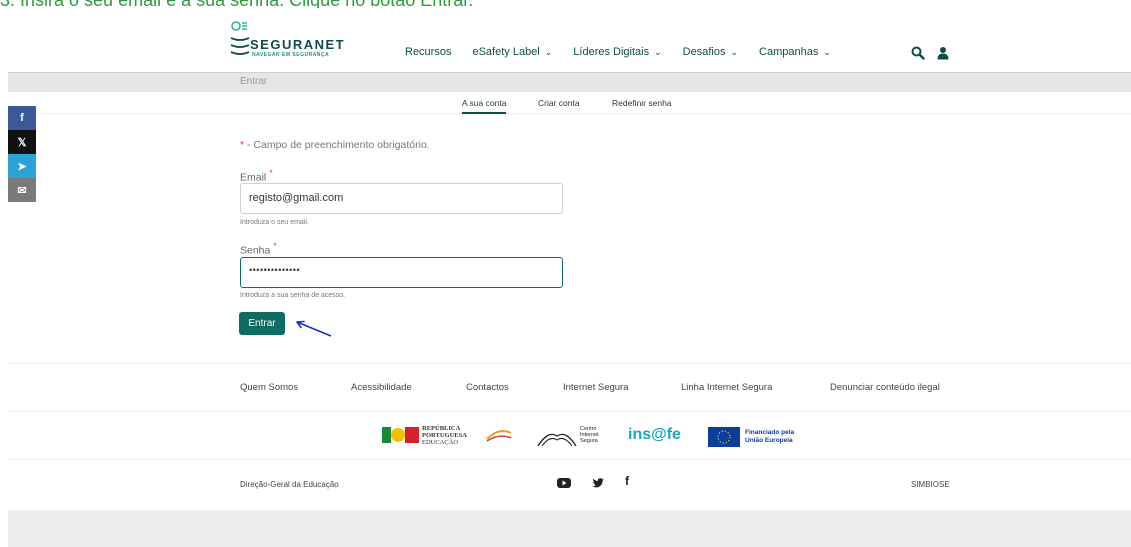 This screenshot has height=547, width=1131. I want to click on logo-tagline: NAVEGAR EM SEGURANÇA, so click(291, 55).